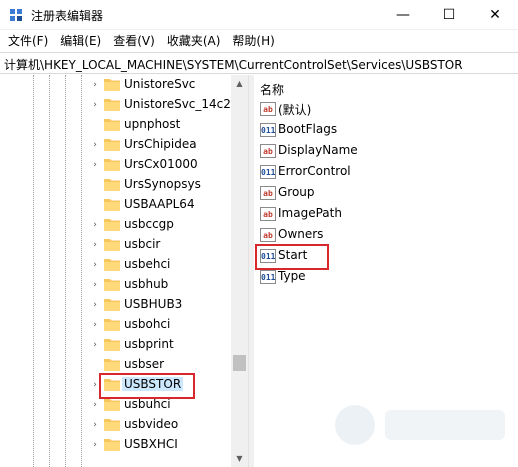 The width and height of the screenshot is (518, 467). I want to click on tree-item: › usbhub, so click(115, 285).